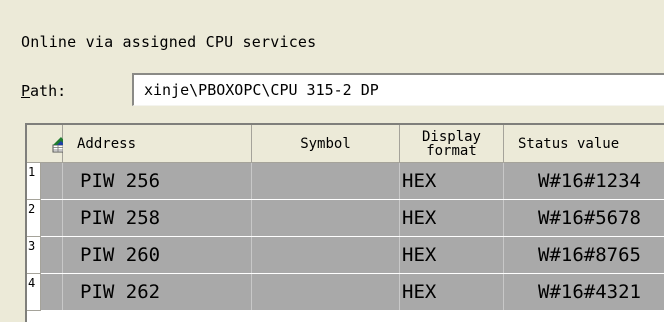  What do you see at coordinates (157, 181) in the screenshot?
I see `address-cell: PIW 256` at bounding box center [157, 181].